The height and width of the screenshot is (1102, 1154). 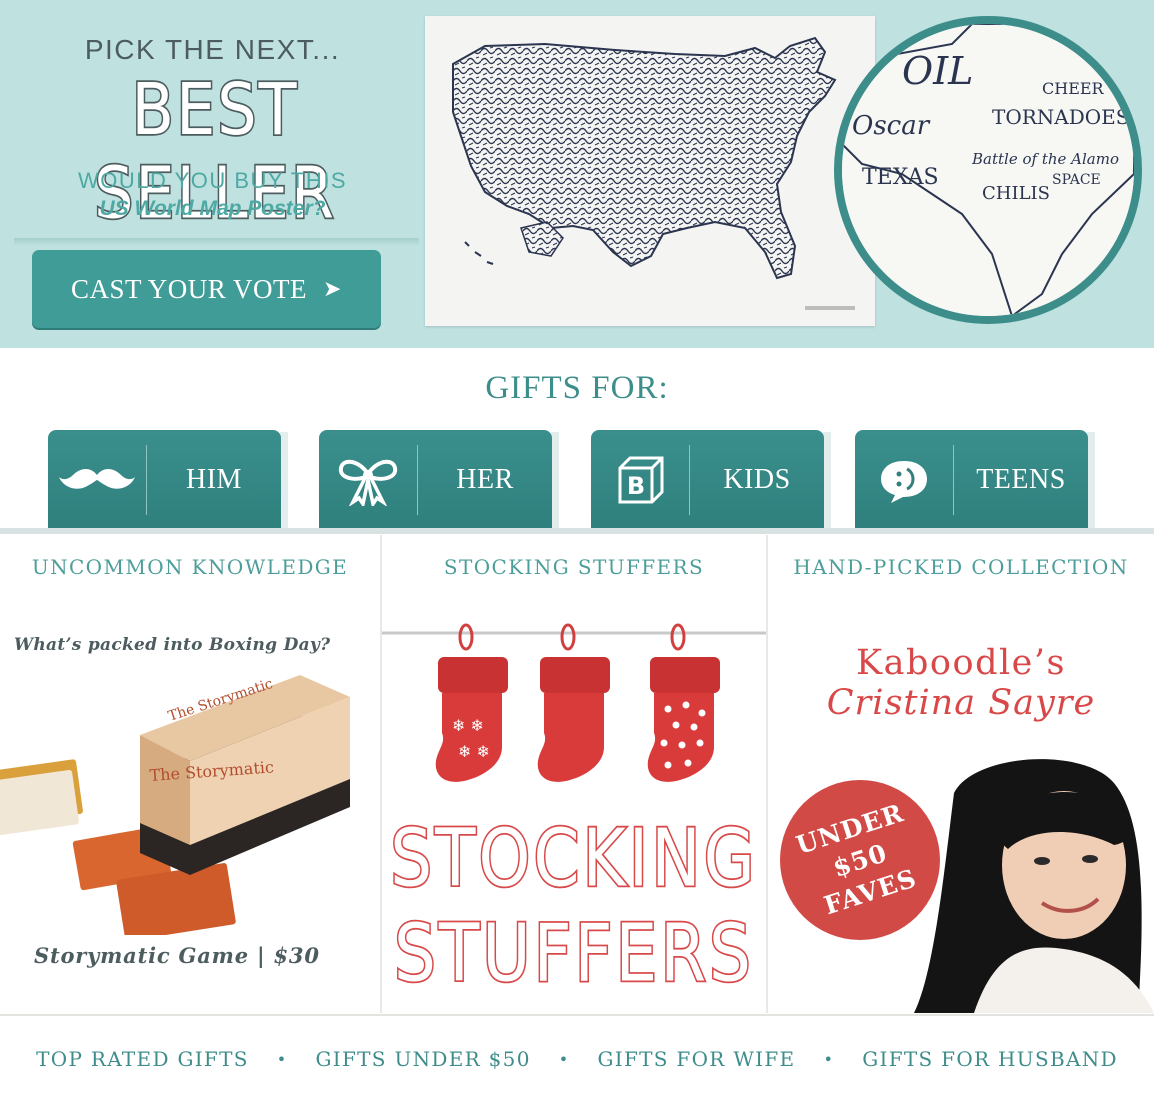 I want to click on stocking-stuffers-title-line2: STUFFERS, so click(x=573, y=953).